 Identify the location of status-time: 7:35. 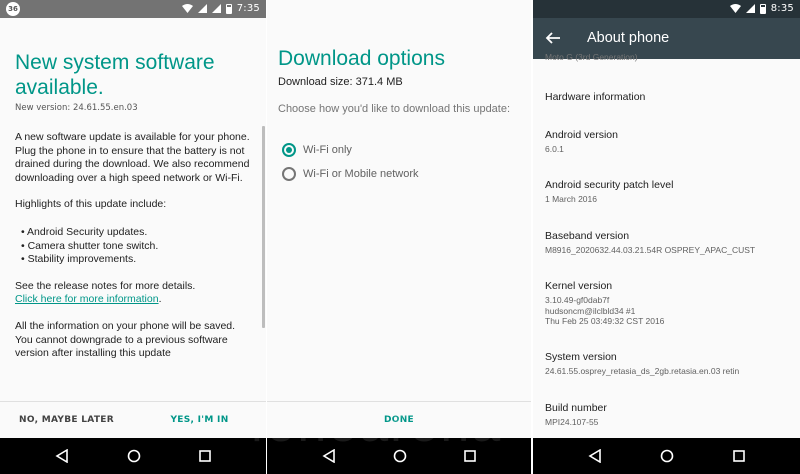
(248, 8).